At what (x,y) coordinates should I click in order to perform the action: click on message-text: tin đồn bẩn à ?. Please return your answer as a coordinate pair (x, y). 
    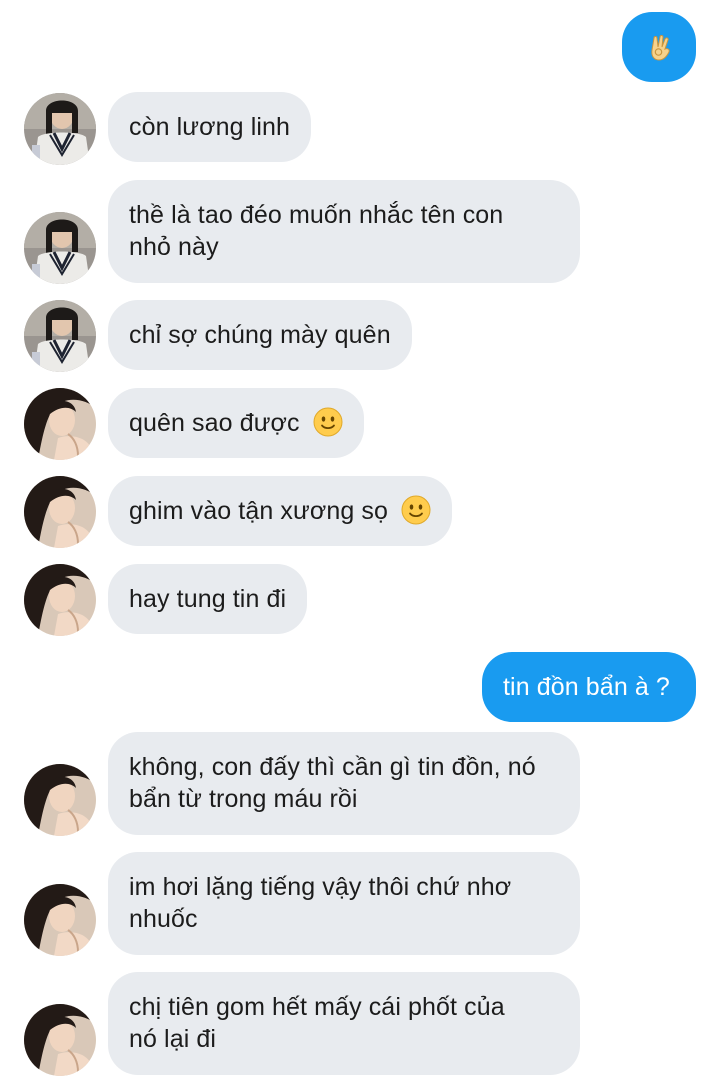
    Looking at the image, I should click on (586, 687).